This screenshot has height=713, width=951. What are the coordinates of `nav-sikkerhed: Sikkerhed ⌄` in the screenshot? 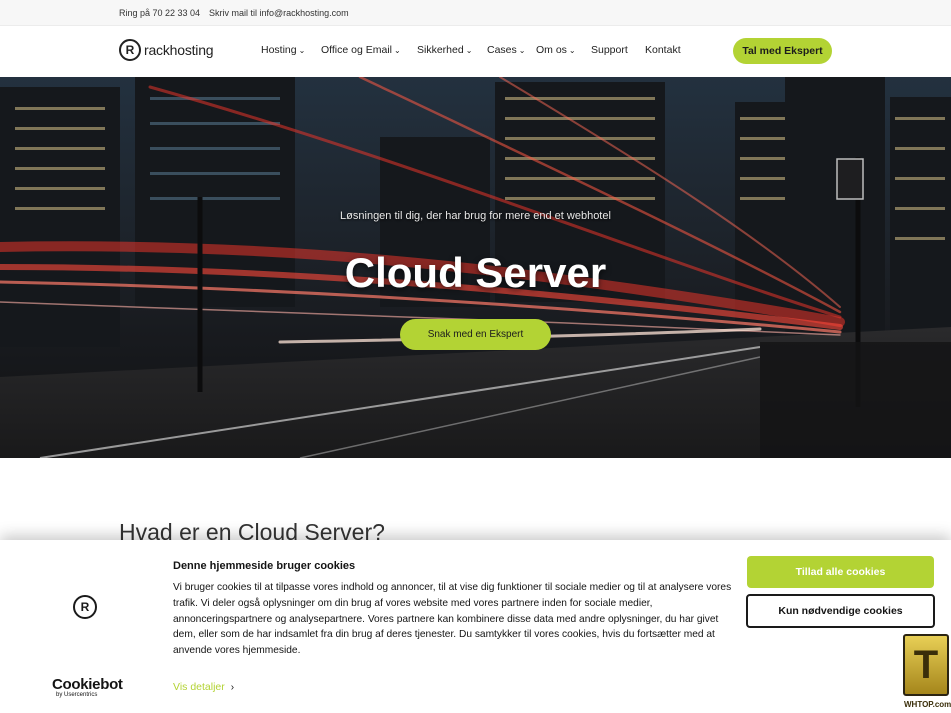 It's located at (444, 50).